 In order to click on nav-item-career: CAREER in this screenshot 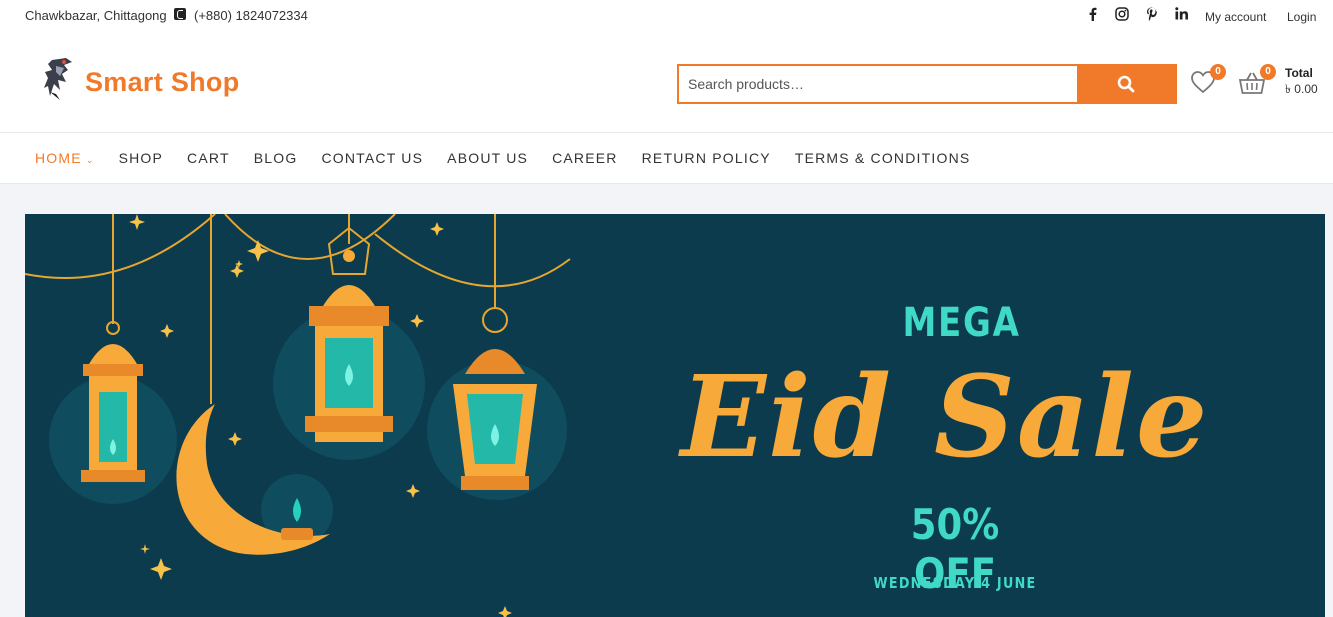, I will do `click(585, 158)`.